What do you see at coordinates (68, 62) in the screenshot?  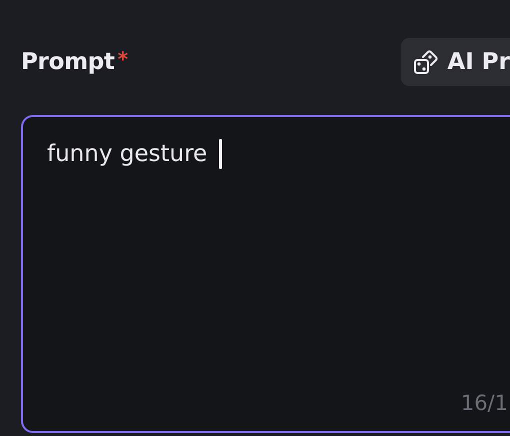 I see `field-label: Prompt` at bounding box center [68, 62].